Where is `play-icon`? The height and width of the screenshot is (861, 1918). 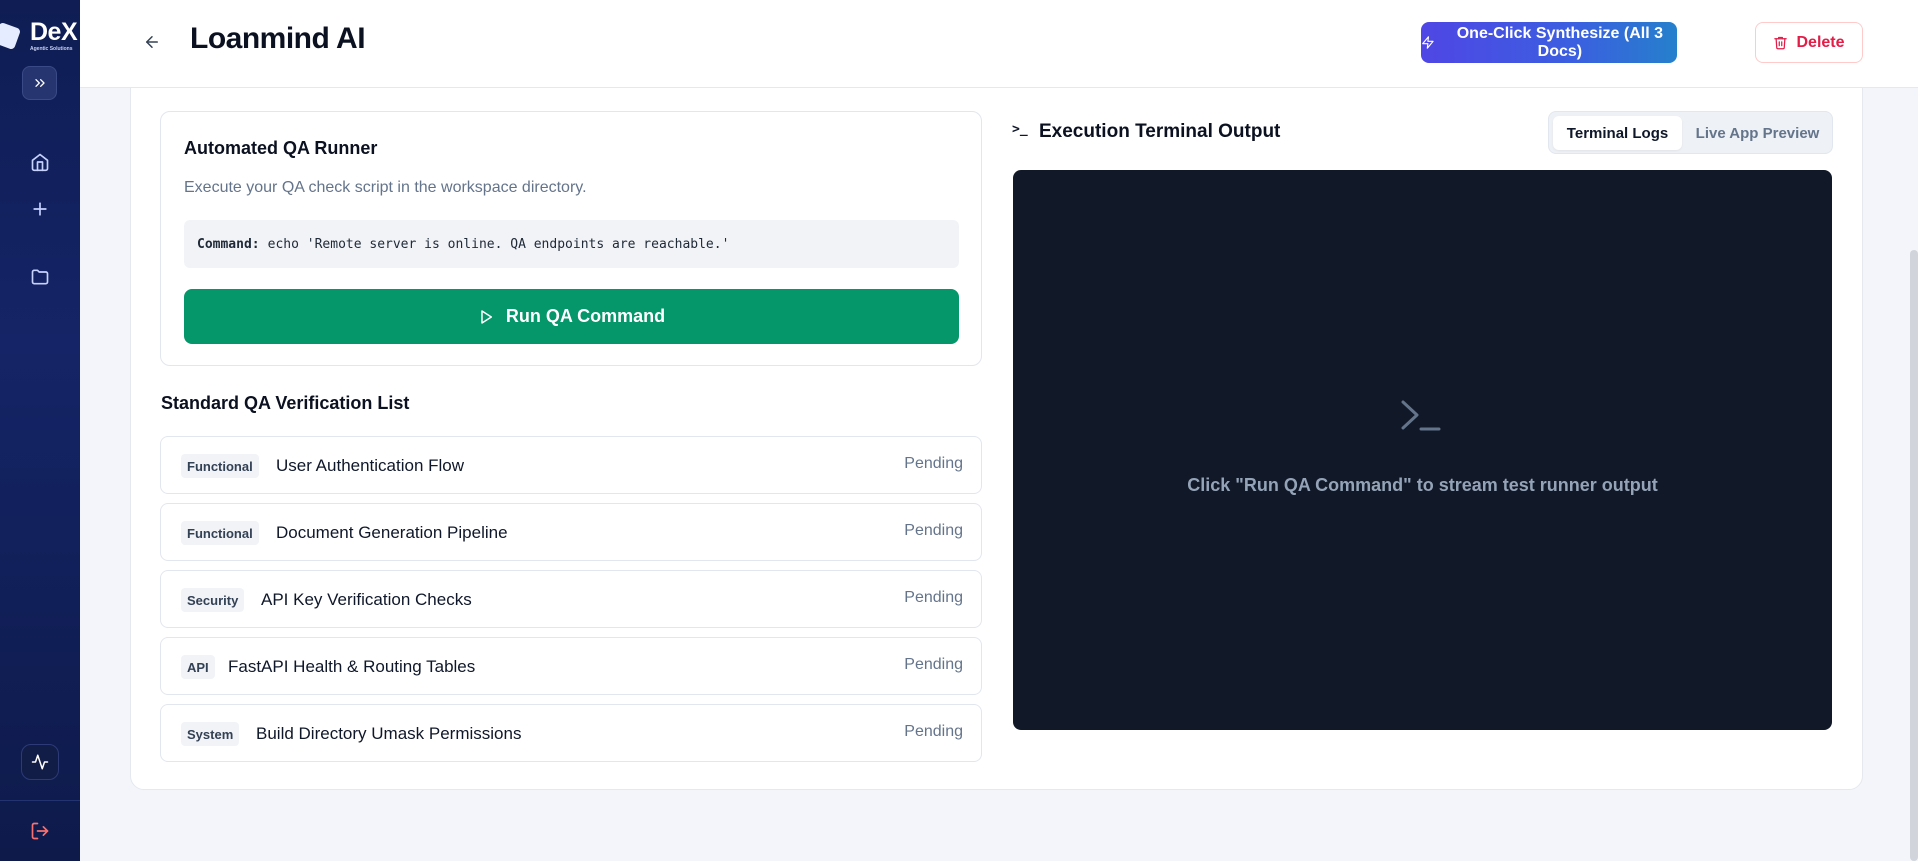 play-icon is located at coordinates (486, 316).